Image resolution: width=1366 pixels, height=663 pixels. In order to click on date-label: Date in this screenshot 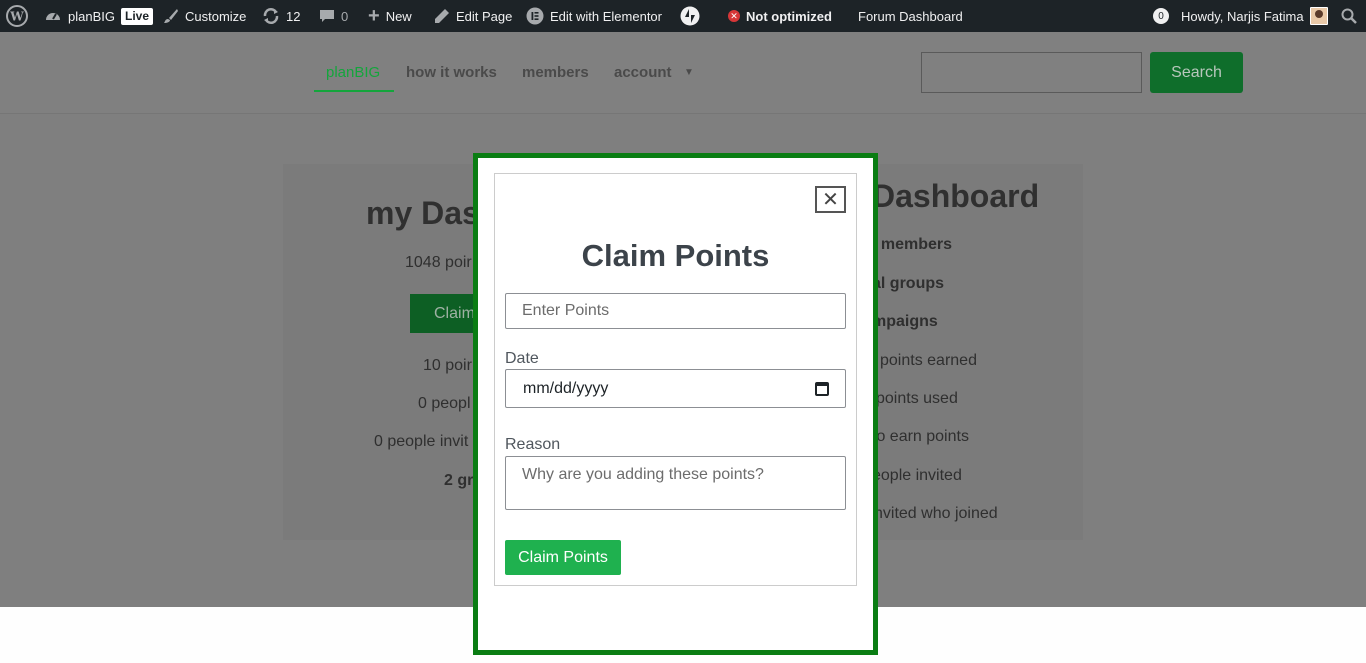, I will do `click(522, 358)`.